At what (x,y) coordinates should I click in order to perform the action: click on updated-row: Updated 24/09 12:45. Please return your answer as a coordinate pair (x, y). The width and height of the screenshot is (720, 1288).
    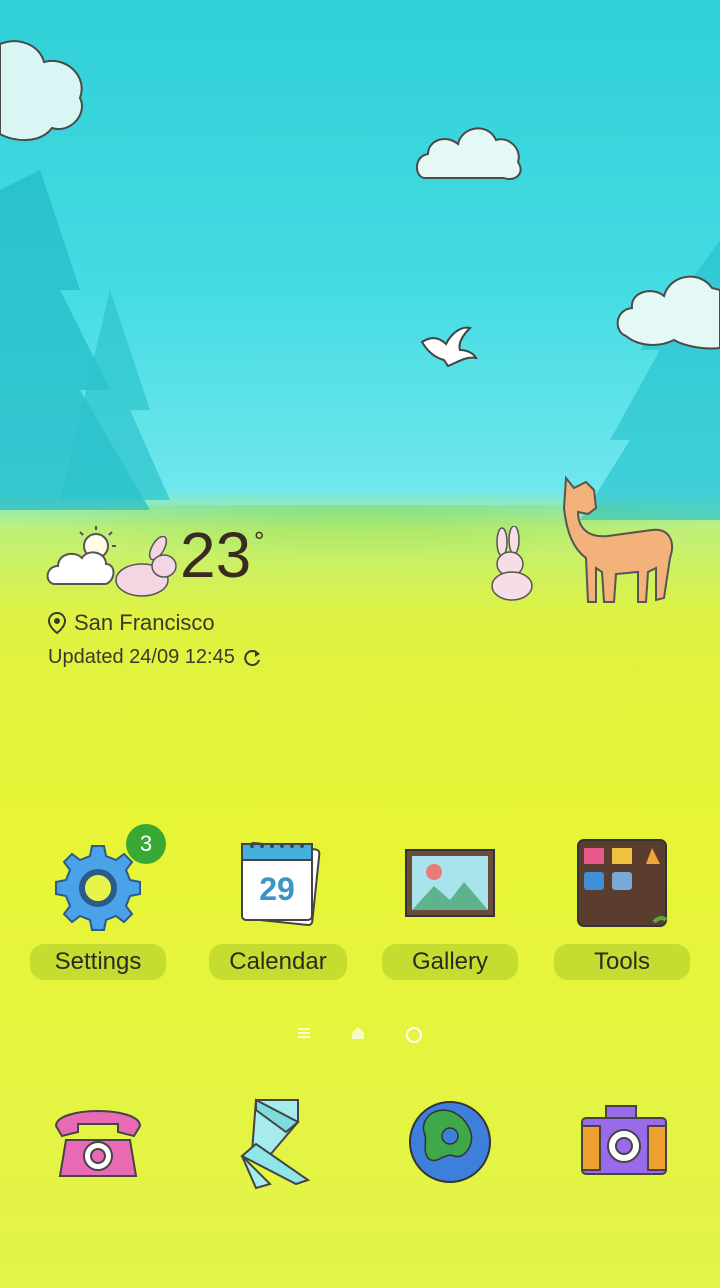
    Looking at the image, I should click on (155, 657).